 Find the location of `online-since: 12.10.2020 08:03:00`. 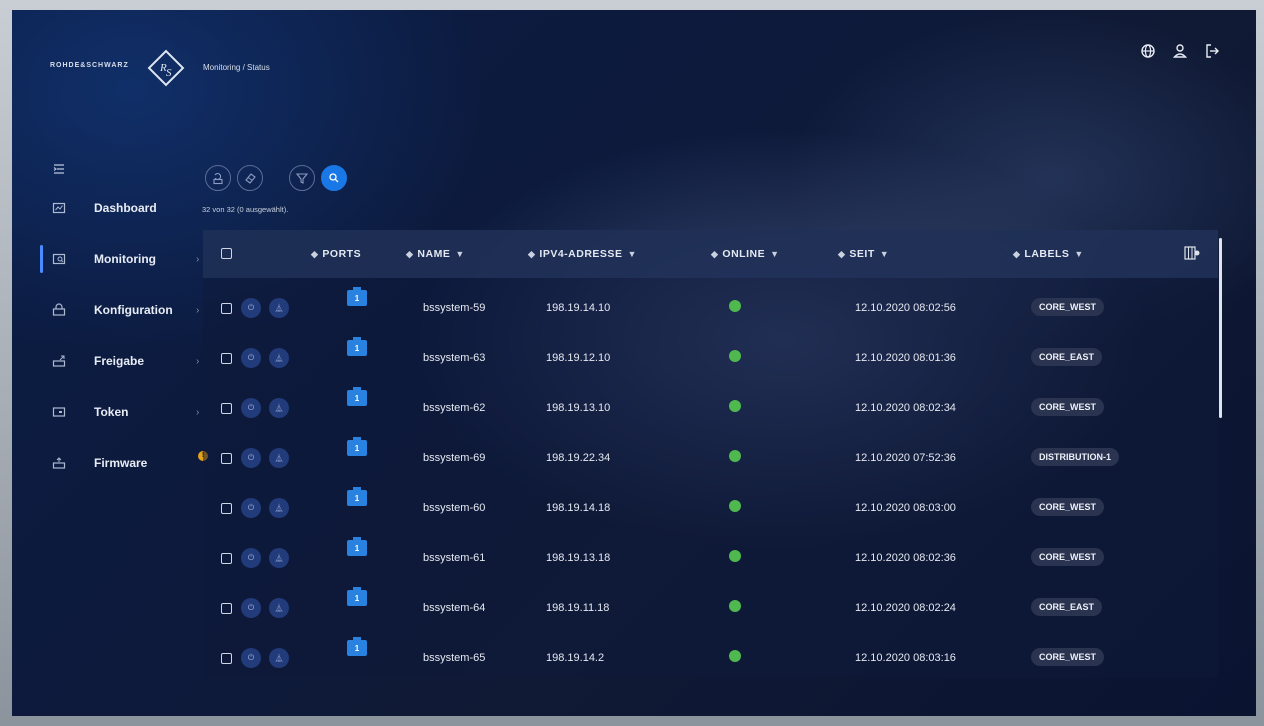

online-since: 12.10.2020 08:03:00 is located at coordinates (905, 508).